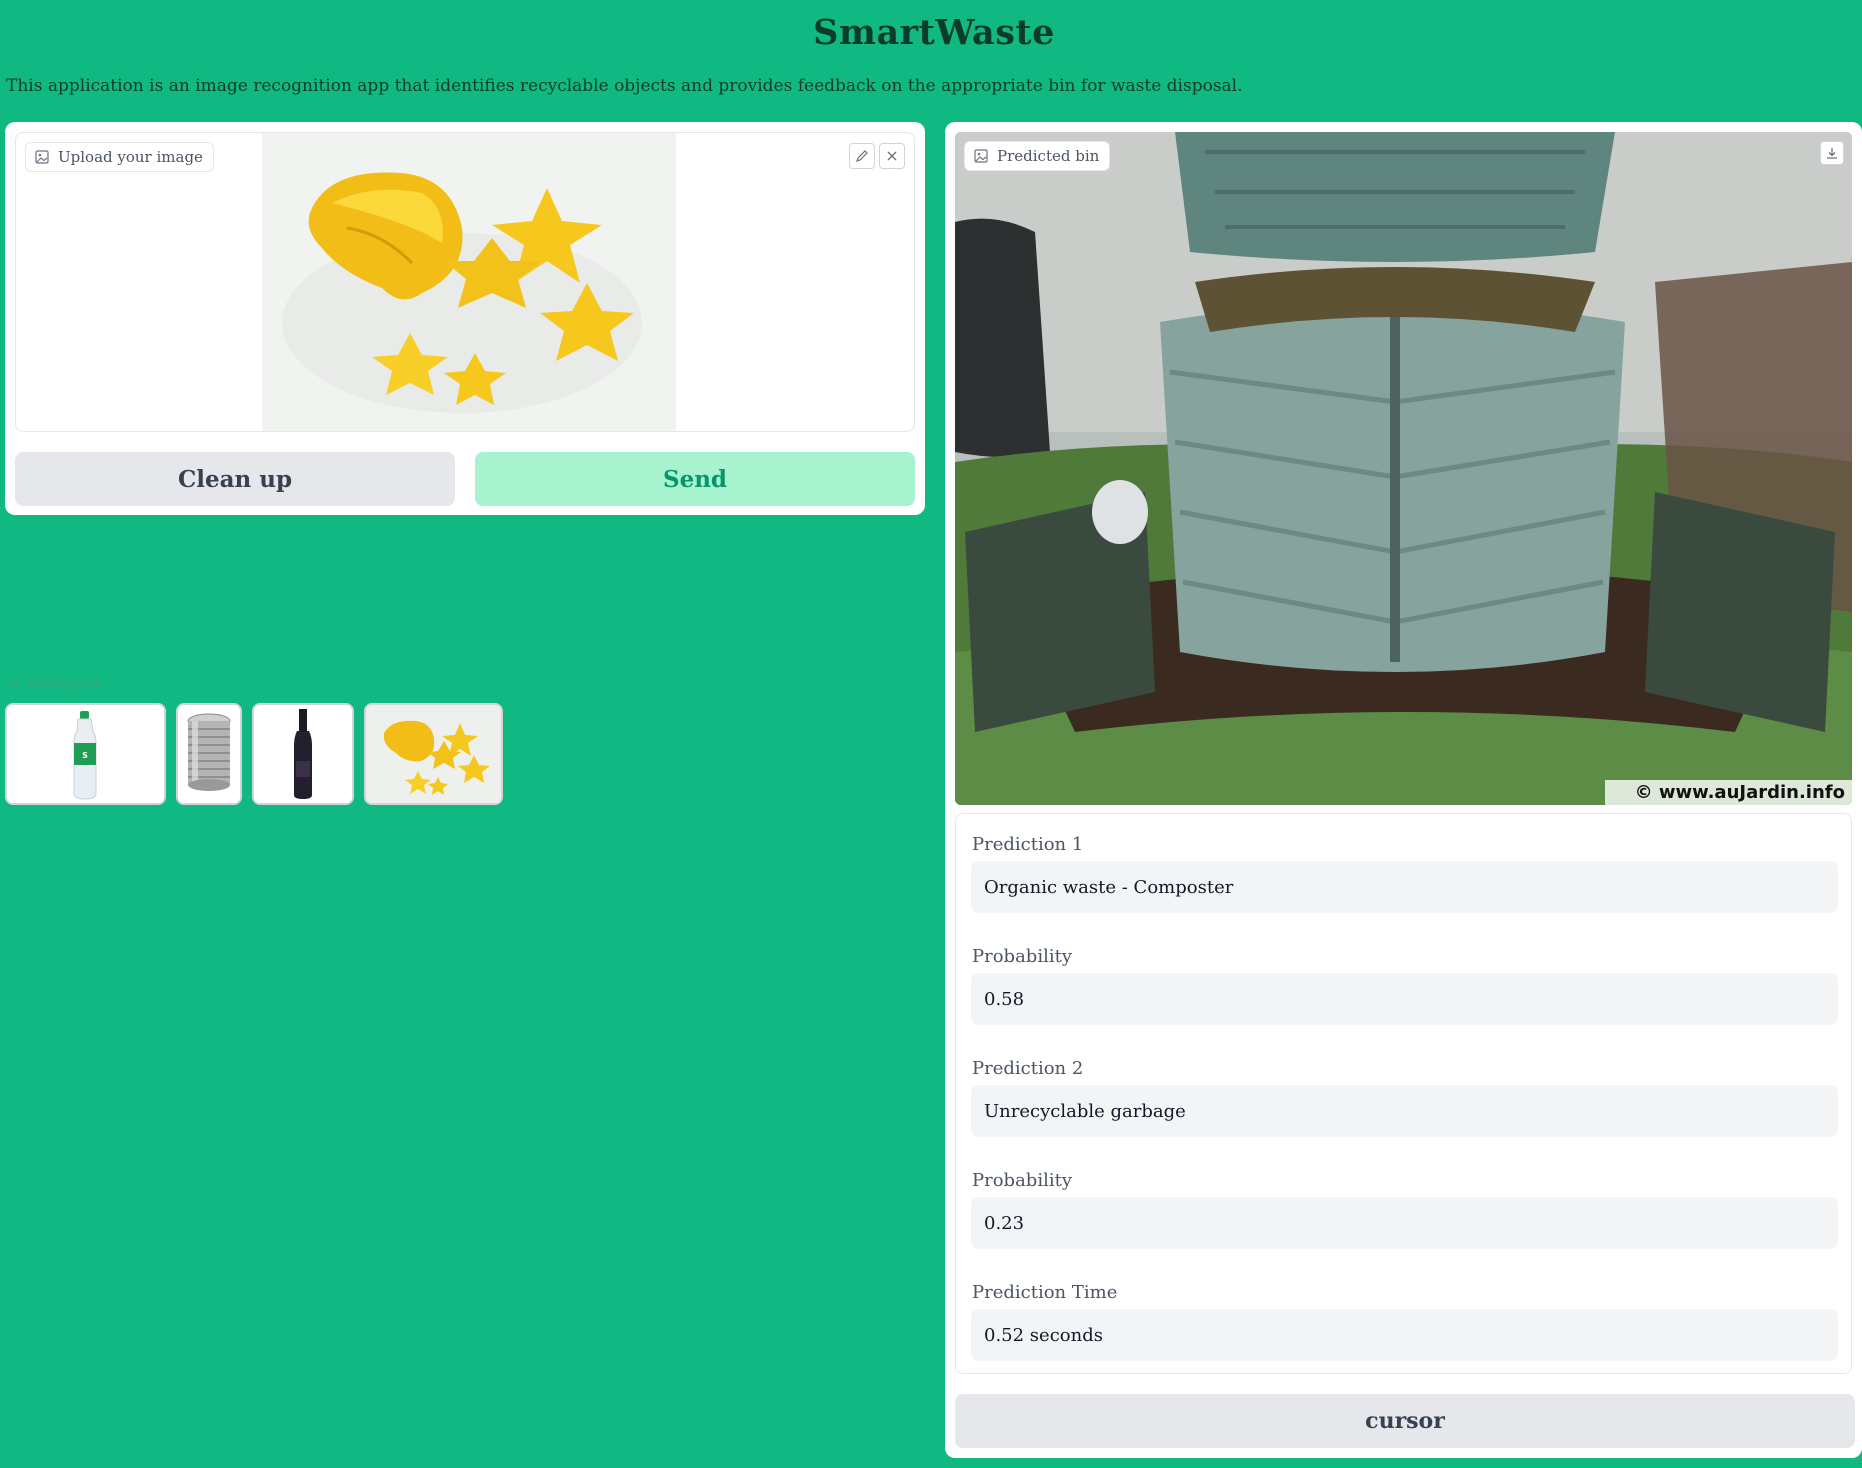  Describe the element at coordinates (235, 479) in the screenshot. I see `clean-up-button: Clean up` at that location.